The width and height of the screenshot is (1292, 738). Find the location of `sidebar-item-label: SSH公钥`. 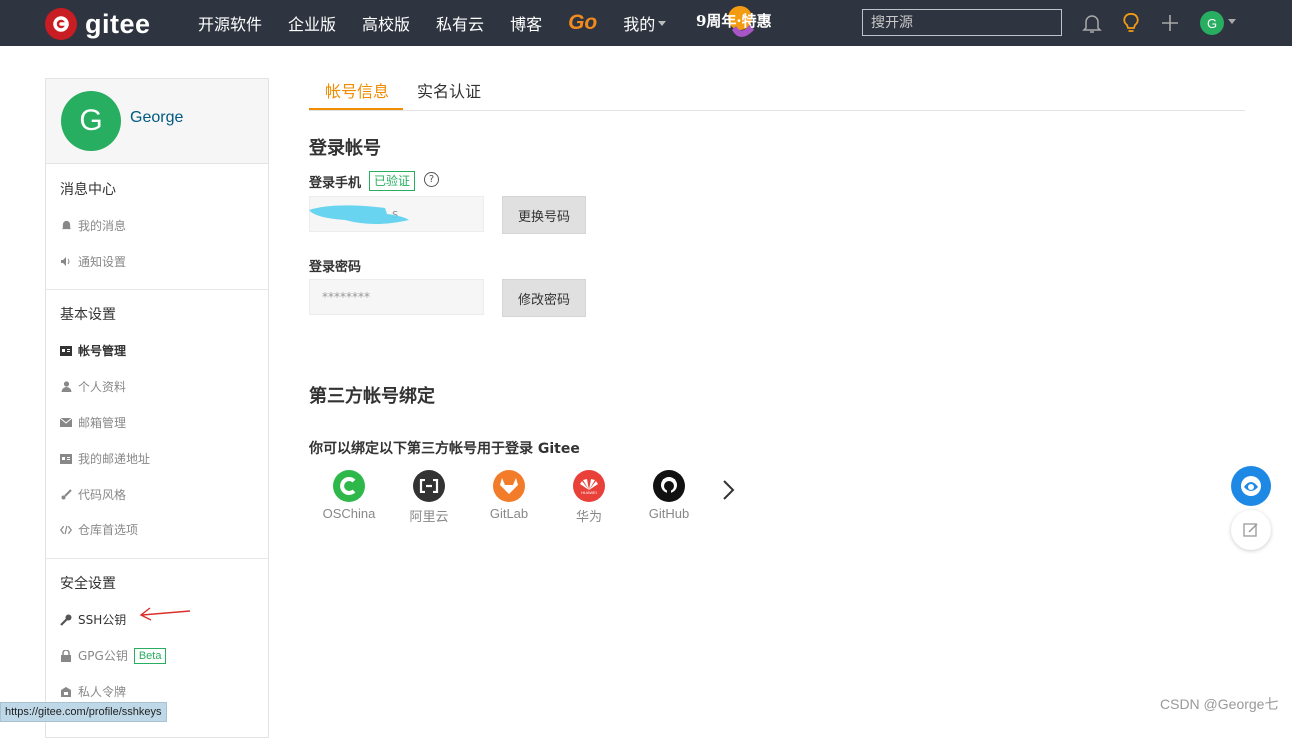

sidebar-item-label: SSH公钥 is located at coordinates (102, 620).